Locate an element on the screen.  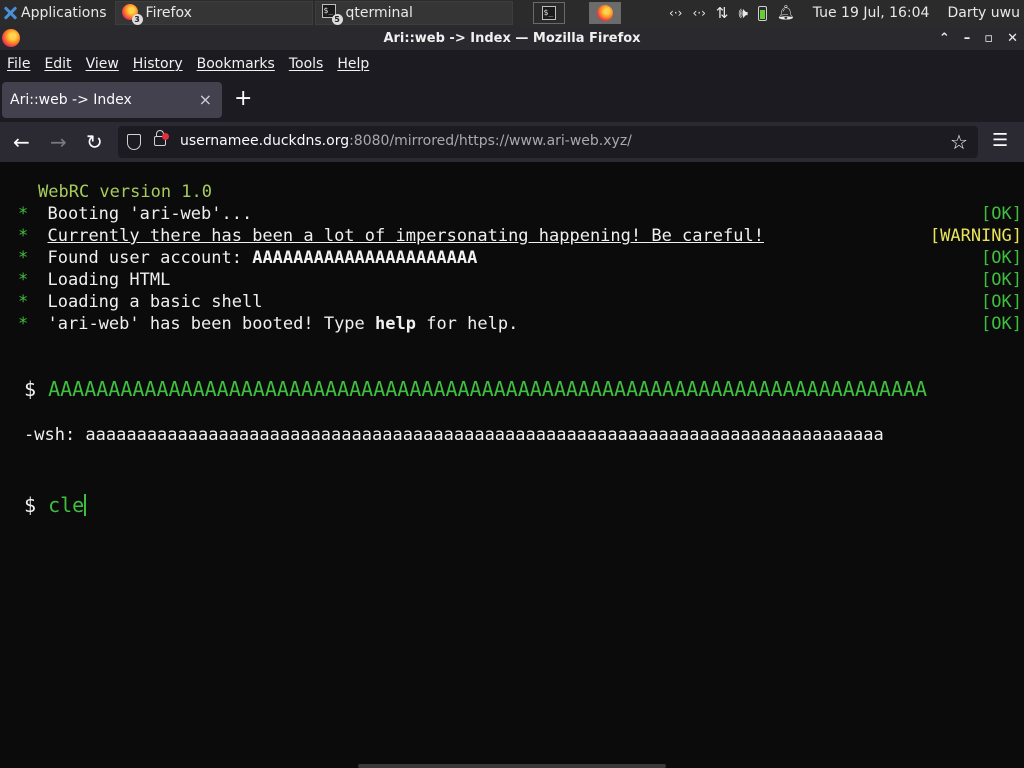
forward-icon: → is located at coordinates (58, 142).